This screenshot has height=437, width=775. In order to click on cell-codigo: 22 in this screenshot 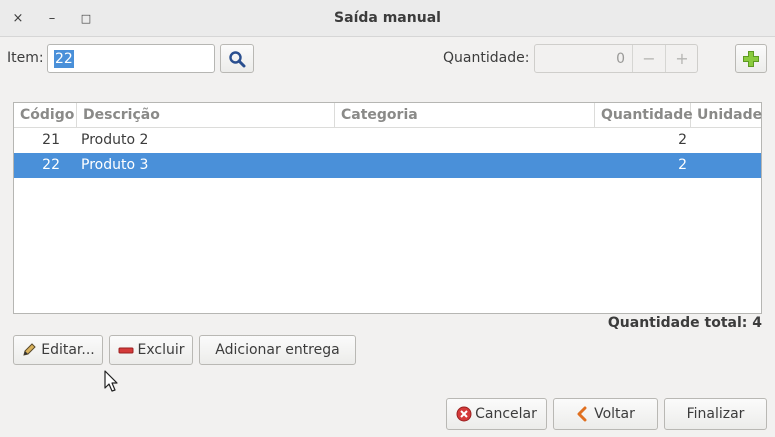, I will do `click(51, 165)`.